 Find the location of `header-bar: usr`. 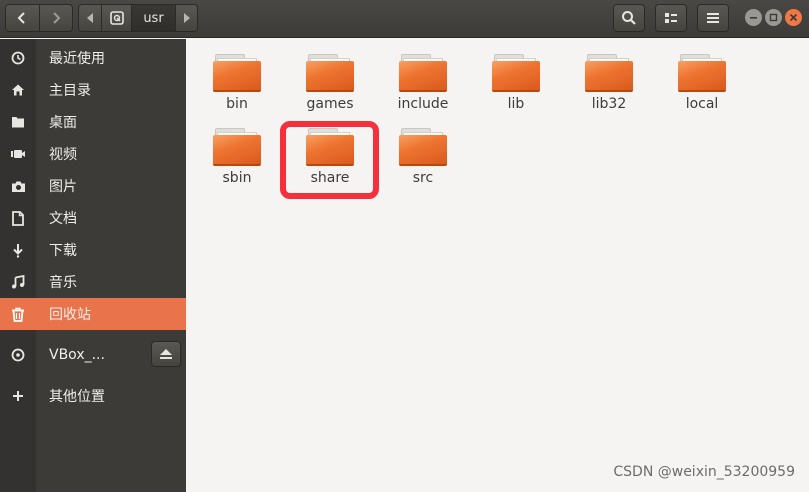

header-bar: usr is located at coordinates (404, 19).